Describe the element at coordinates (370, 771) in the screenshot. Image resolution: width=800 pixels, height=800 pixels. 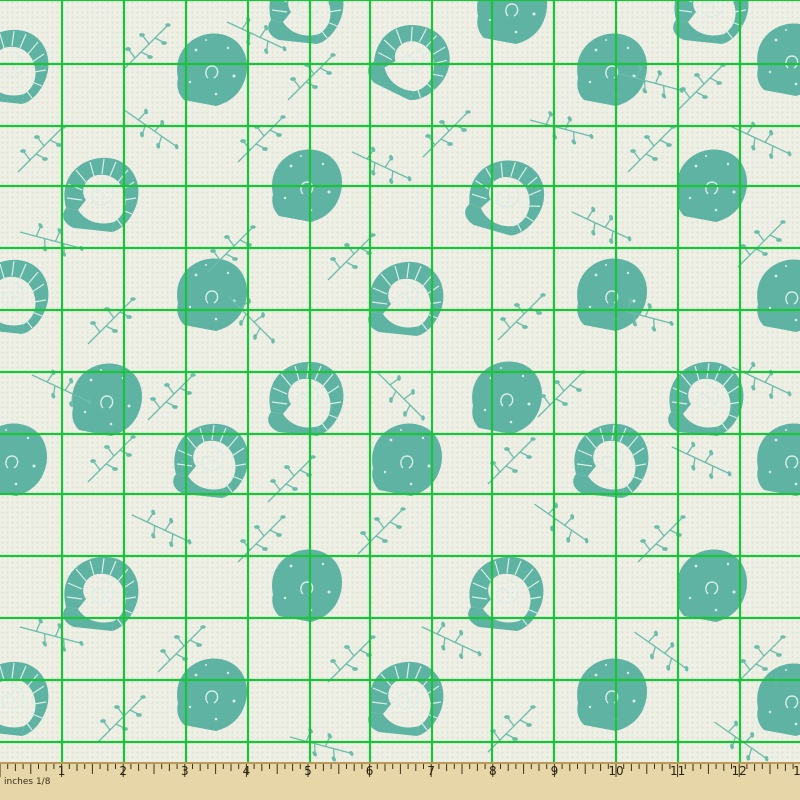
I see `ruler-number: 6` at that location.